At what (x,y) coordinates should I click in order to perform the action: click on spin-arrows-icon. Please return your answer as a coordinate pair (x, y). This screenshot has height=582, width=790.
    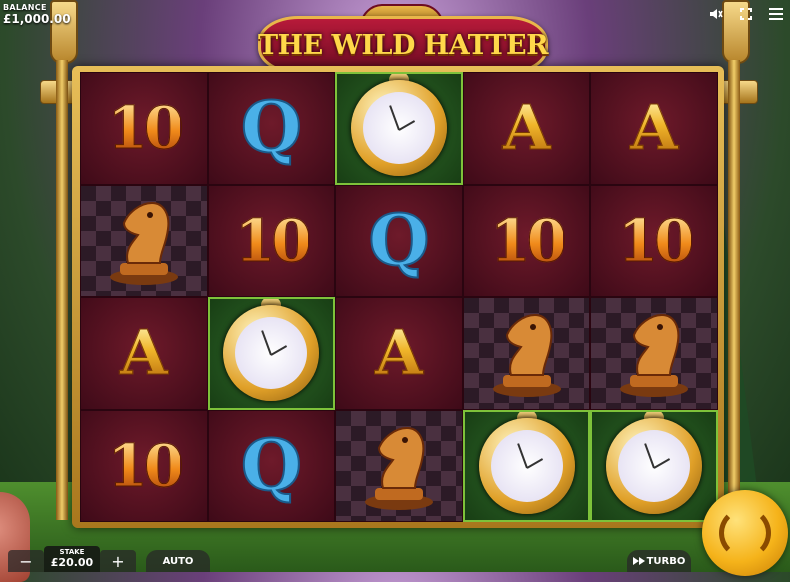
    Looking at the image, I should click on (745, 533).